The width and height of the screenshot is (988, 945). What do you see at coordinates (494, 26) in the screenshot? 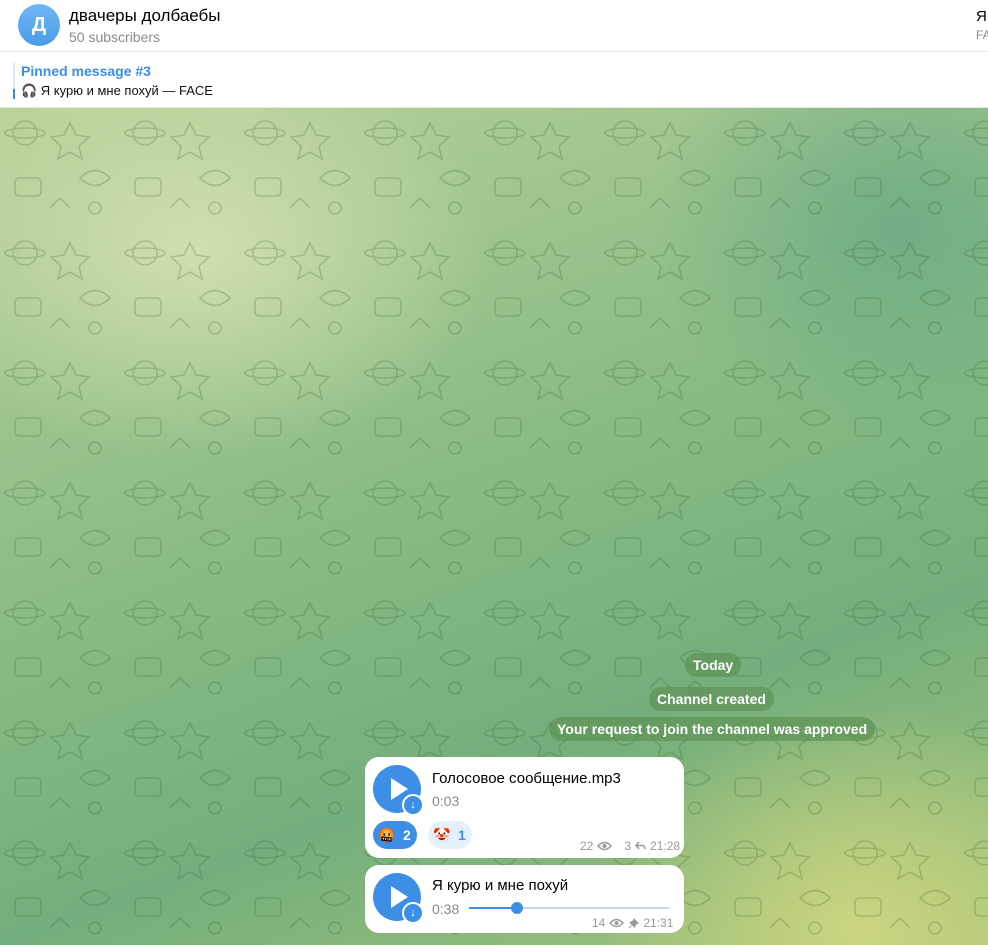
I see `chat-header: Д двачеры долбаебы 50 subscribers Я FA` at bounding box center [494, 26].